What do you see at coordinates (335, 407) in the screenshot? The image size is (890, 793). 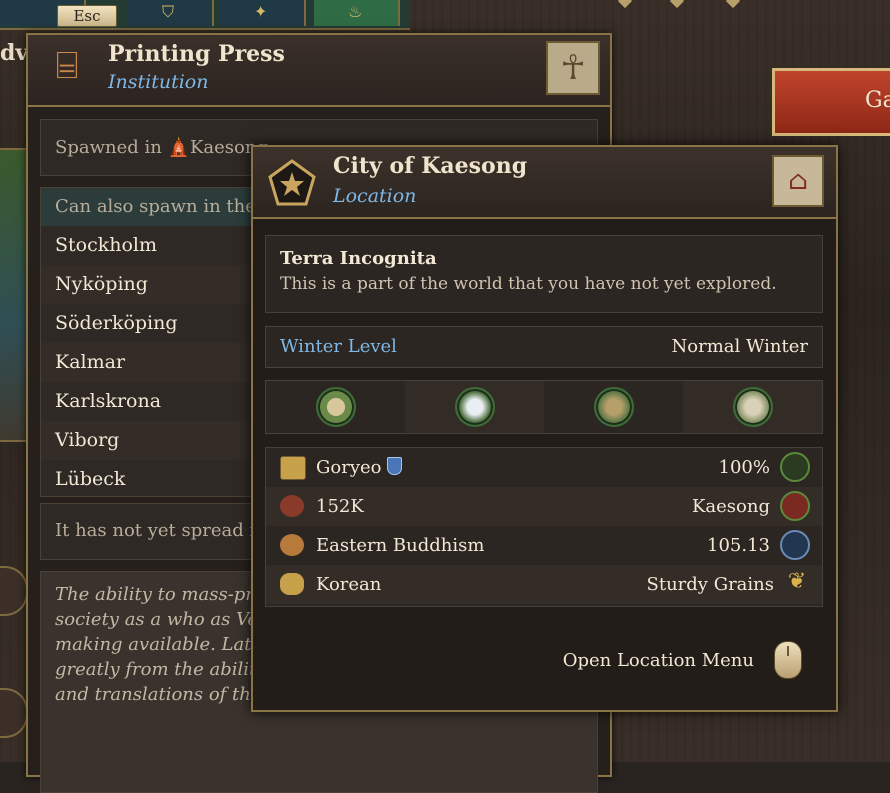 I see `flatland-icon` at bounding box center [335, 407].